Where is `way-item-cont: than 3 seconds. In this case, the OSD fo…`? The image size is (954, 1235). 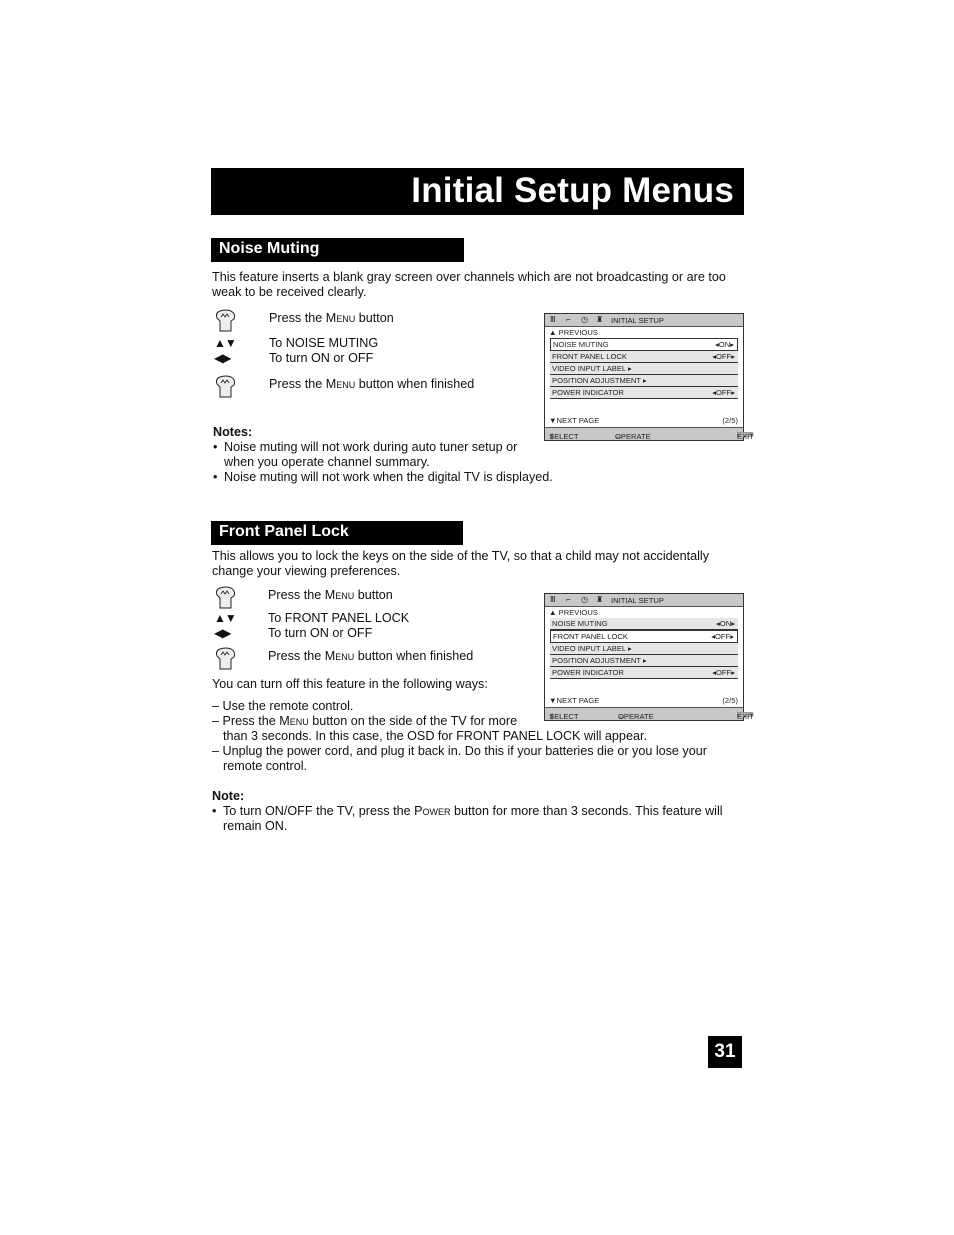 way-item-cont: than 3 seconds. In this case, the OSD fo… is located at coordinates (435, 736).